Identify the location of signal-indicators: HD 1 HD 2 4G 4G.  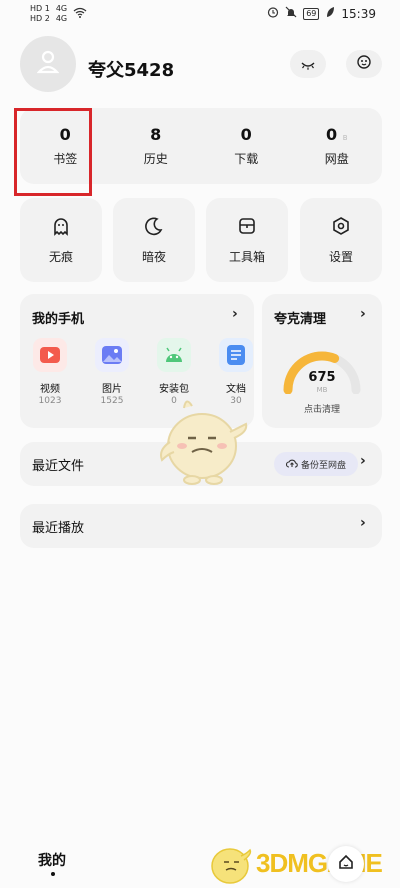
(58, 13).